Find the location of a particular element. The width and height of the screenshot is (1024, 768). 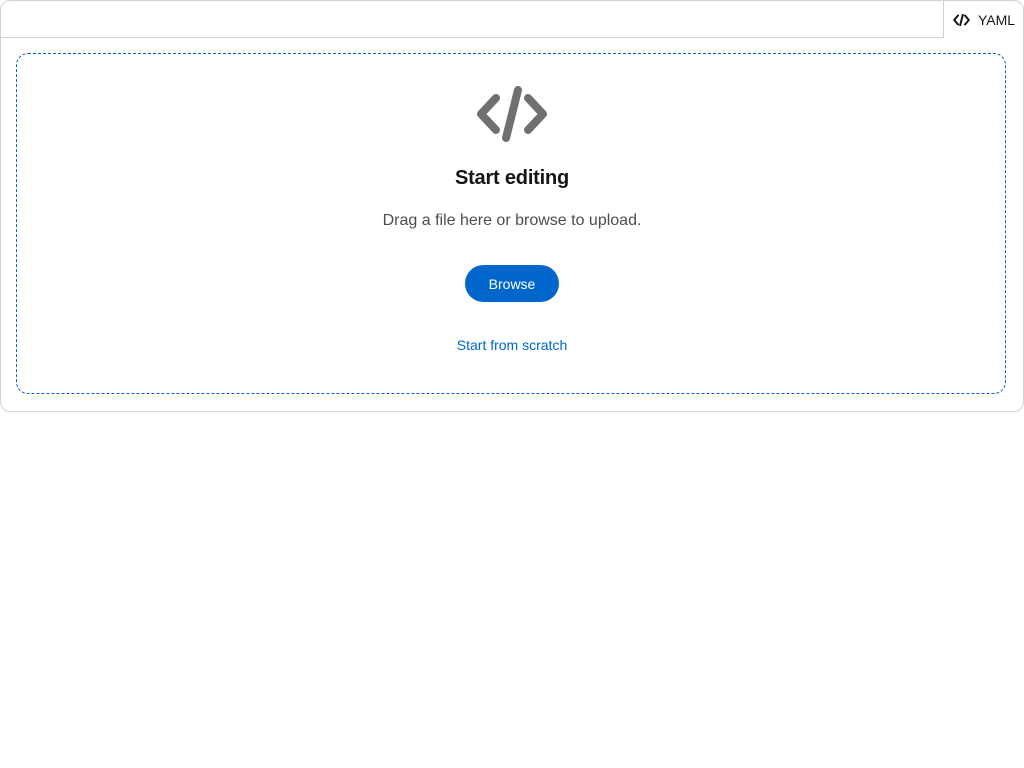

browse-button: Browse is located at coordinates (512, 283).